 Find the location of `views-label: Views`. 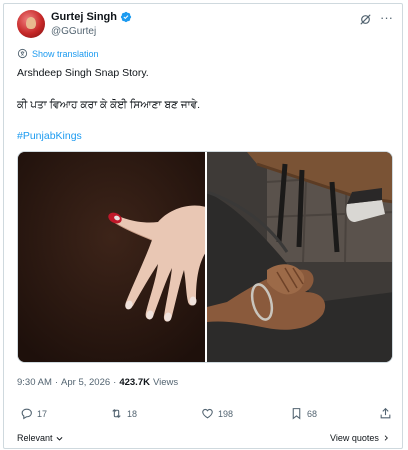

views-label: Views is located at coordinates (165, 382).